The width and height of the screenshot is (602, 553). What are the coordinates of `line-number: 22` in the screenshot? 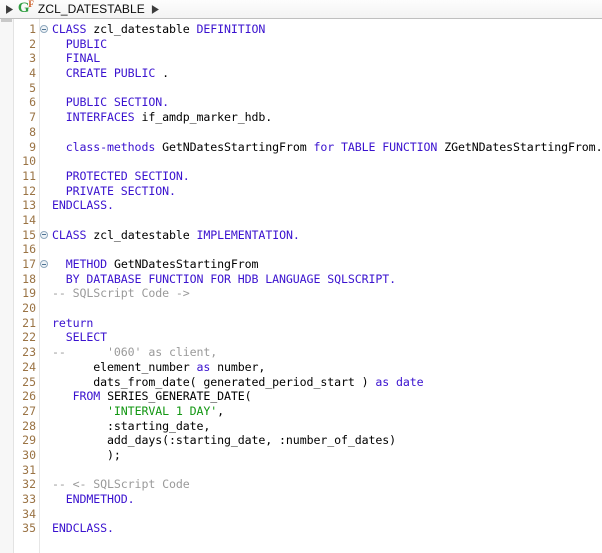 It's located at (29, 337).